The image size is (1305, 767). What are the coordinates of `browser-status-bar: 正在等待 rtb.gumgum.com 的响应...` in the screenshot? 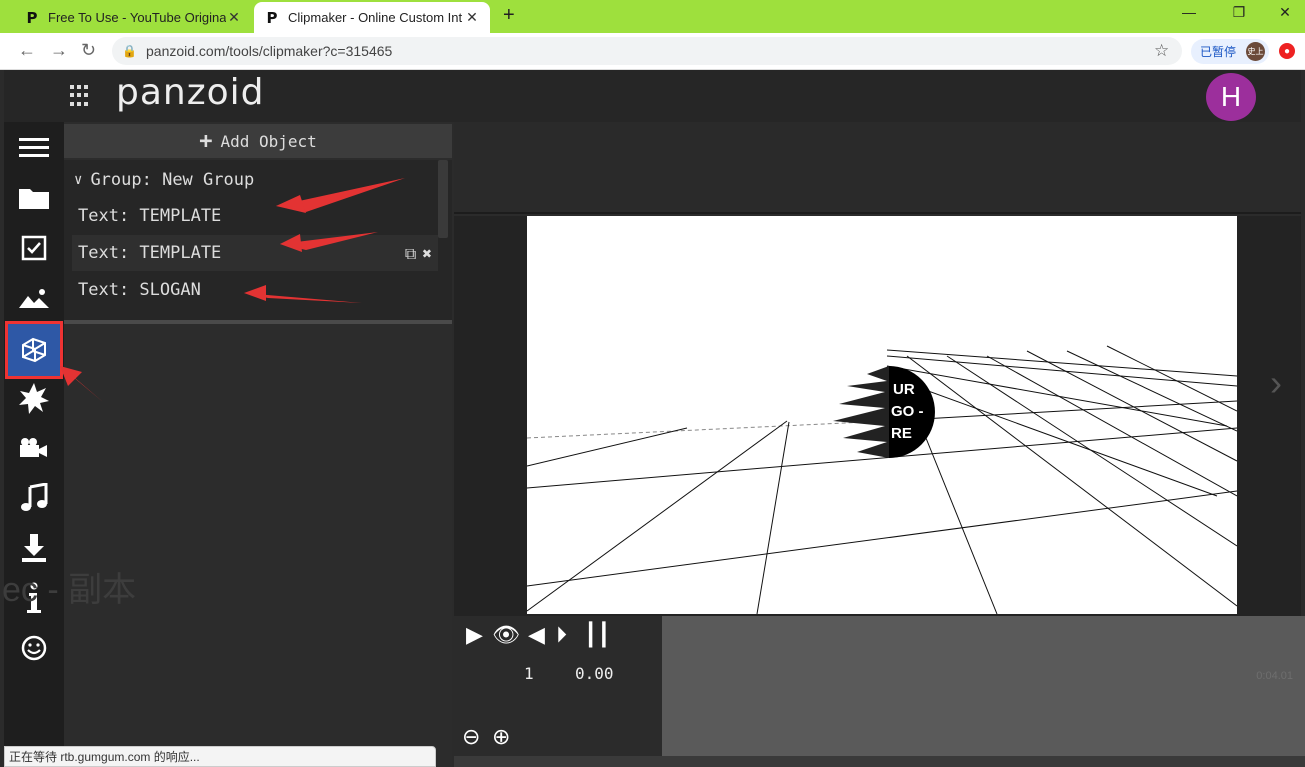 It's located at (220, 756).